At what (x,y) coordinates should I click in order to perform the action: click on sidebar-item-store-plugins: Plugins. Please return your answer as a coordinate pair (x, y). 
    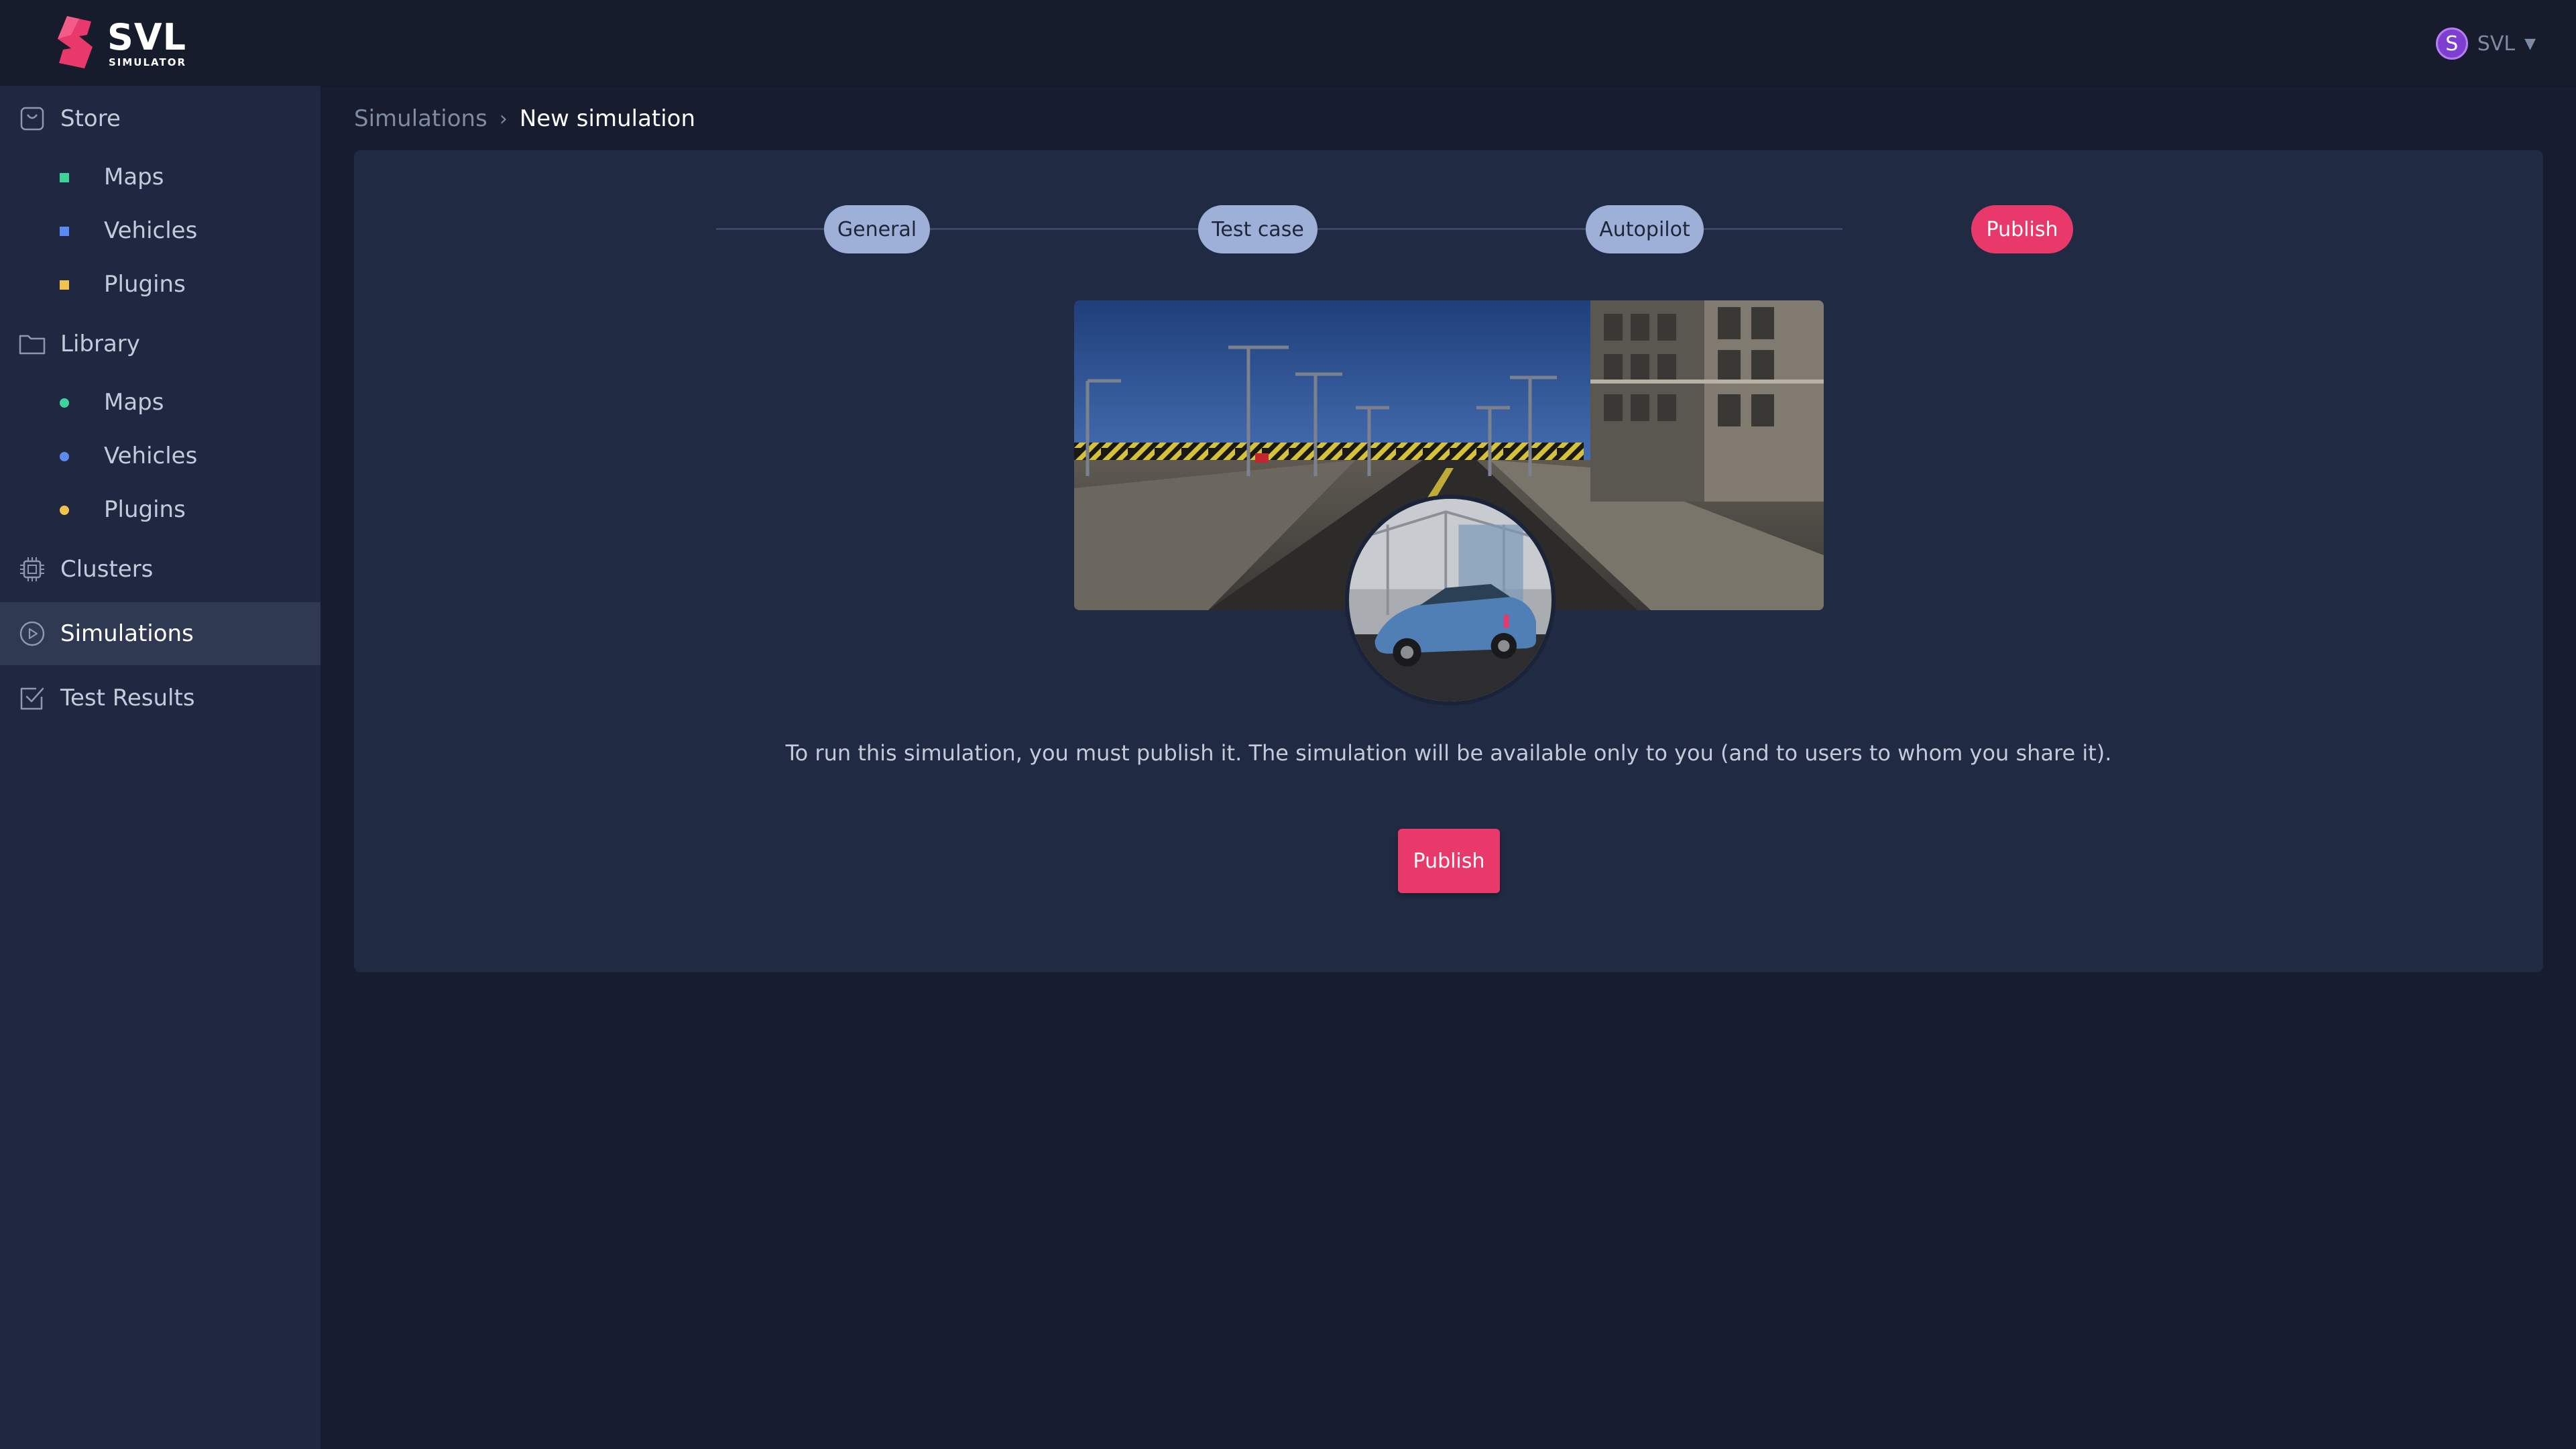
    Looking at the image, I should click on (160, 284).